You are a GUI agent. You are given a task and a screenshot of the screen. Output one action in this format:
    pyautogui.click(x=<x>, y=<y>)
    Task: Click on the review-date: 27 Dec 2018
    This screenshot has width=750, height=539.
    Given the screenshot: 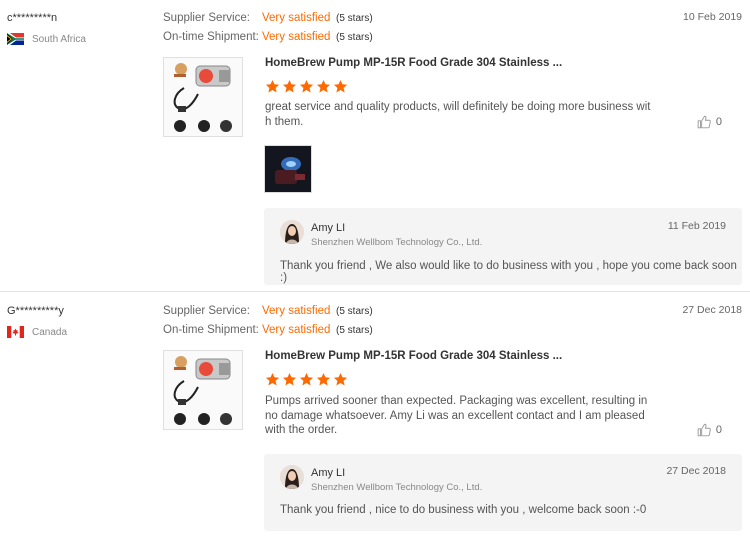 What is the action you would take?
    pyautogui.click(x=712, y=310)
    